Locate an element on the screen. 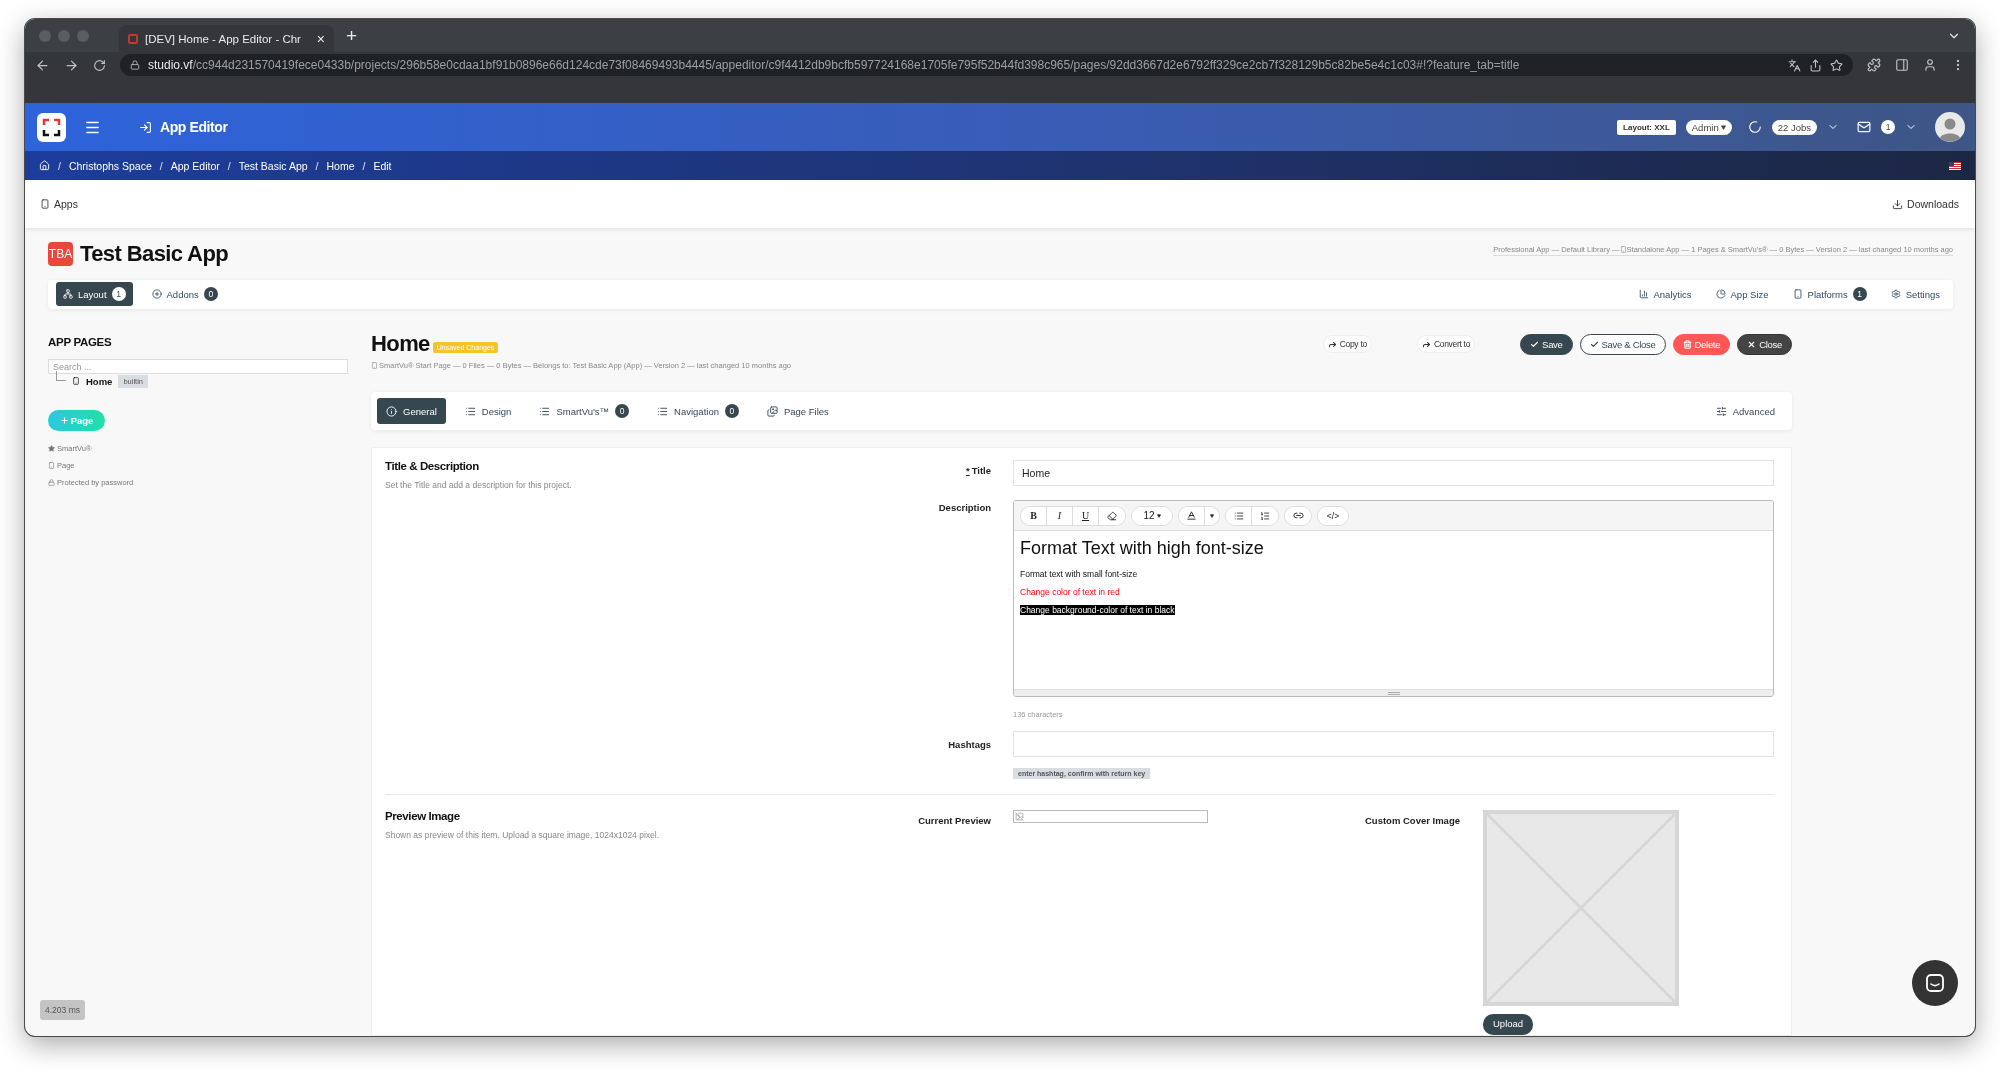  upload-button: Upload is located at coordinates (1508, 1024).